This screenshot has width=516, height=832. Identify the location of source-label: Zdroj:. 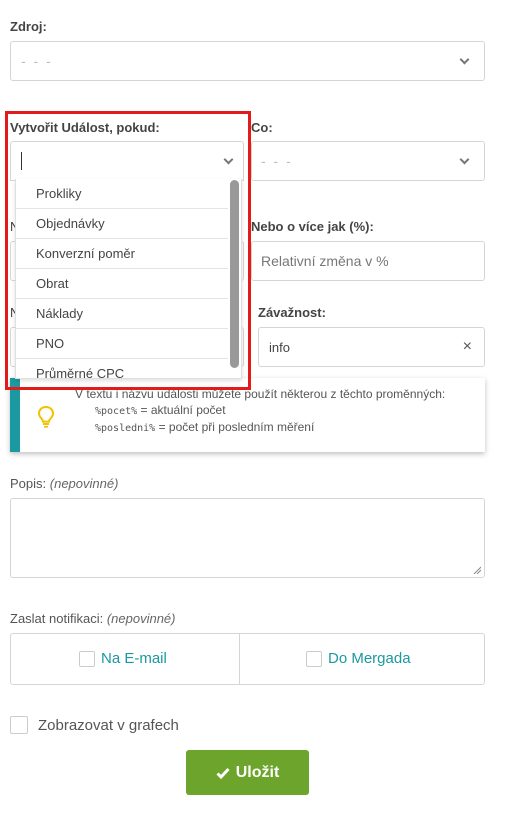
(28, 26).